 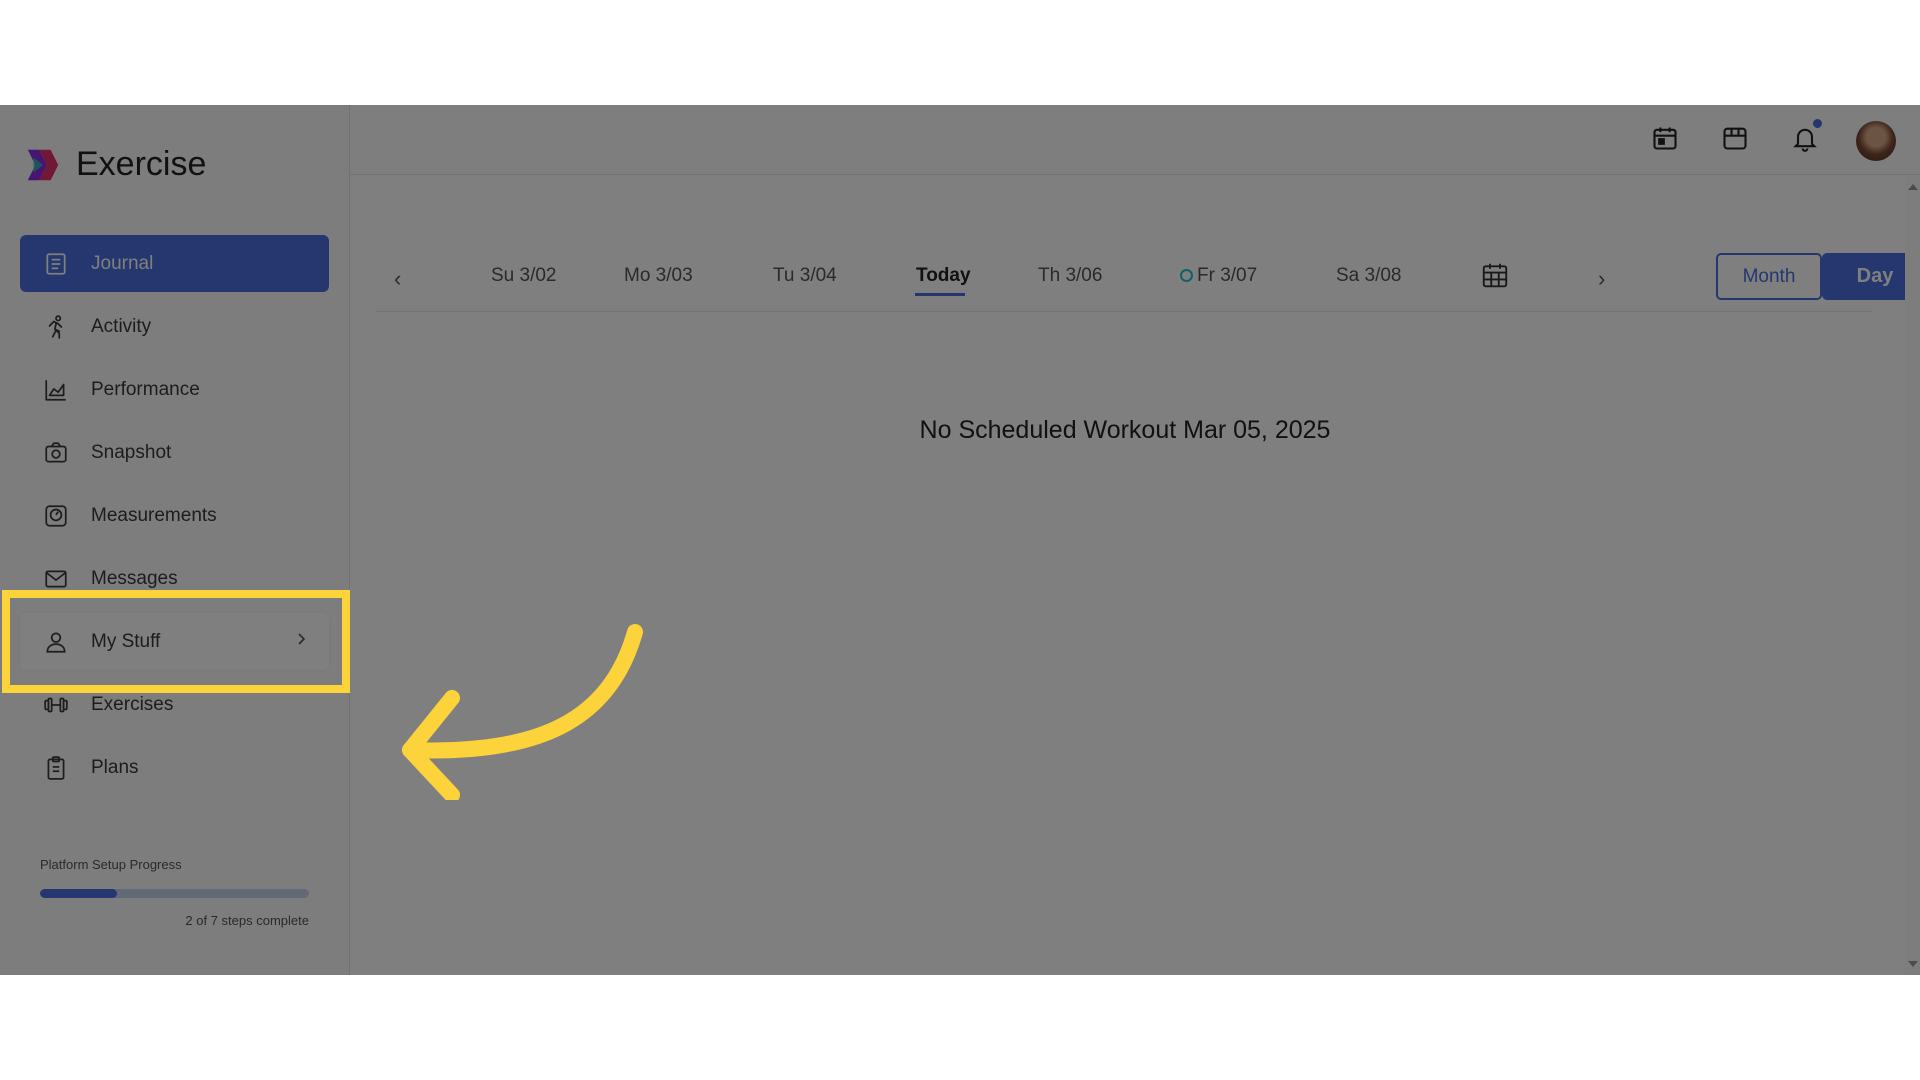 What do you see at coordinates (134, 578) in the screenshot?
I see `sidebar-item-label: Messages` at bounding box center [134, 578].